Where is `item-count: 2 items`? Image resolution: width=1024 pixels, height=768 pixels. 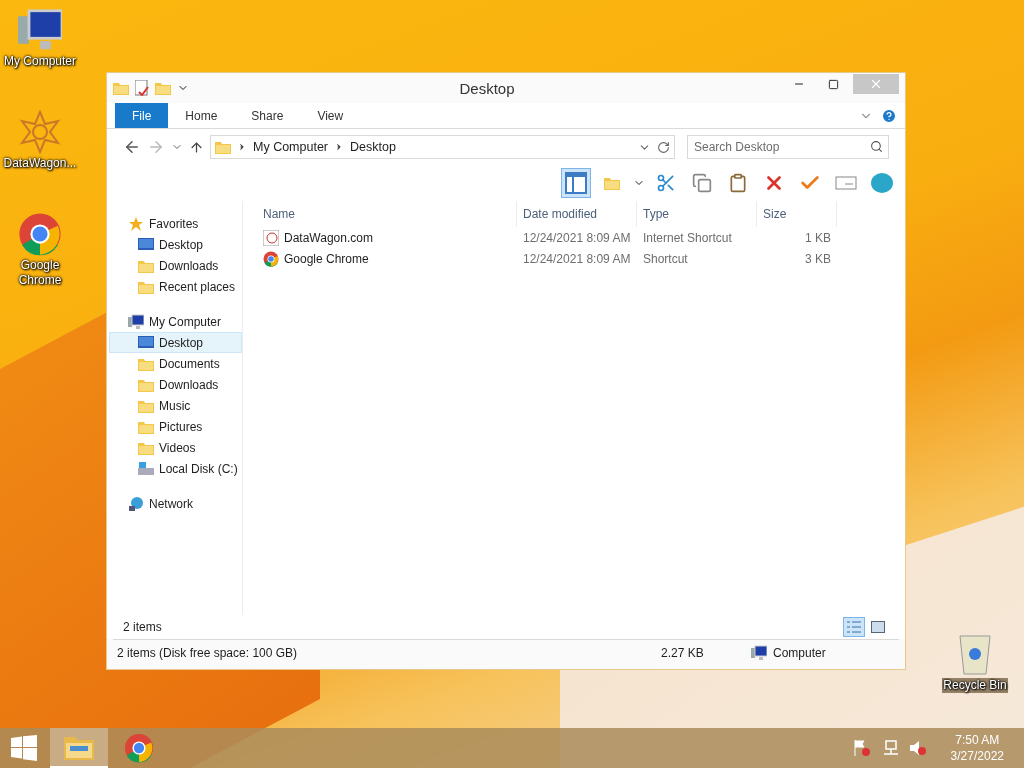 item-count: 2 items is located at coordinates (142, 627).